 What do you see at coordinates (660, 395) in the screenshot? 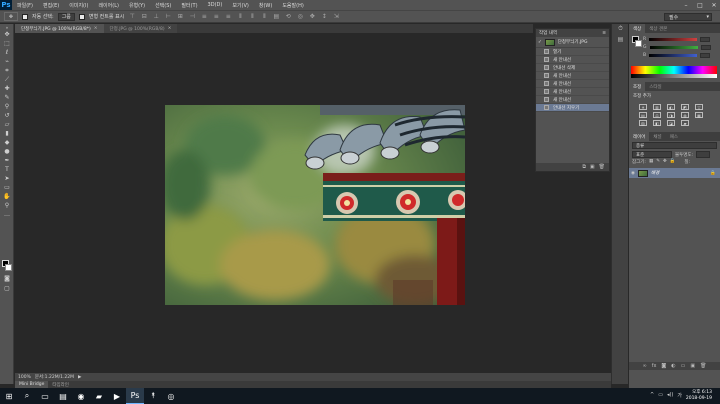
I see `tray-icon: ▭` at bounding box center [660, 395].